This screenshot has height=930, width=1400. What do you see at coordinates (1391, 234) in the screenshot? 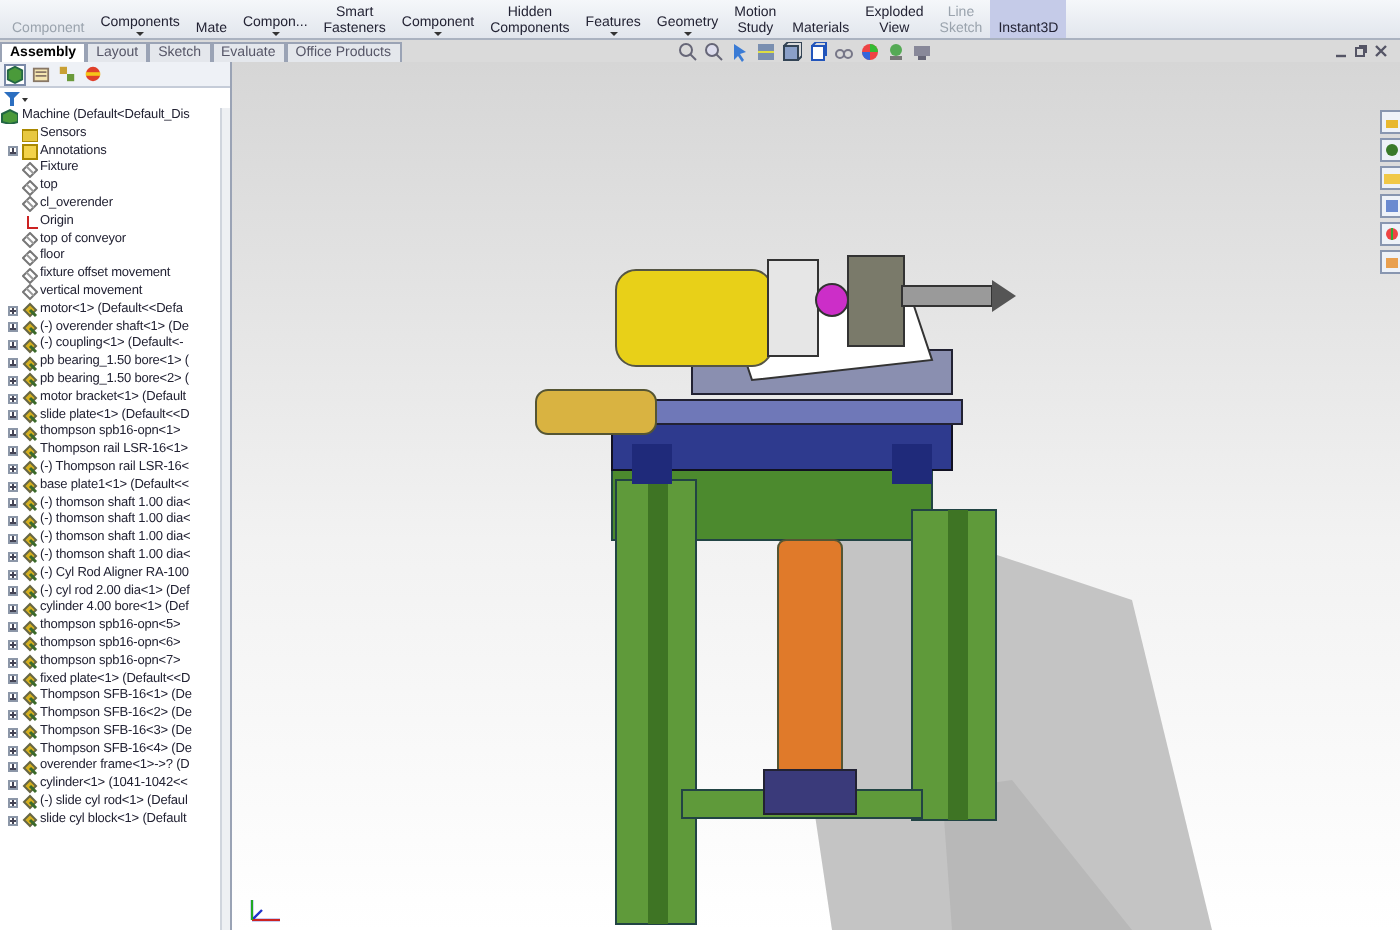
I see `task-pane-icon` at bounding box center [1391, 234].